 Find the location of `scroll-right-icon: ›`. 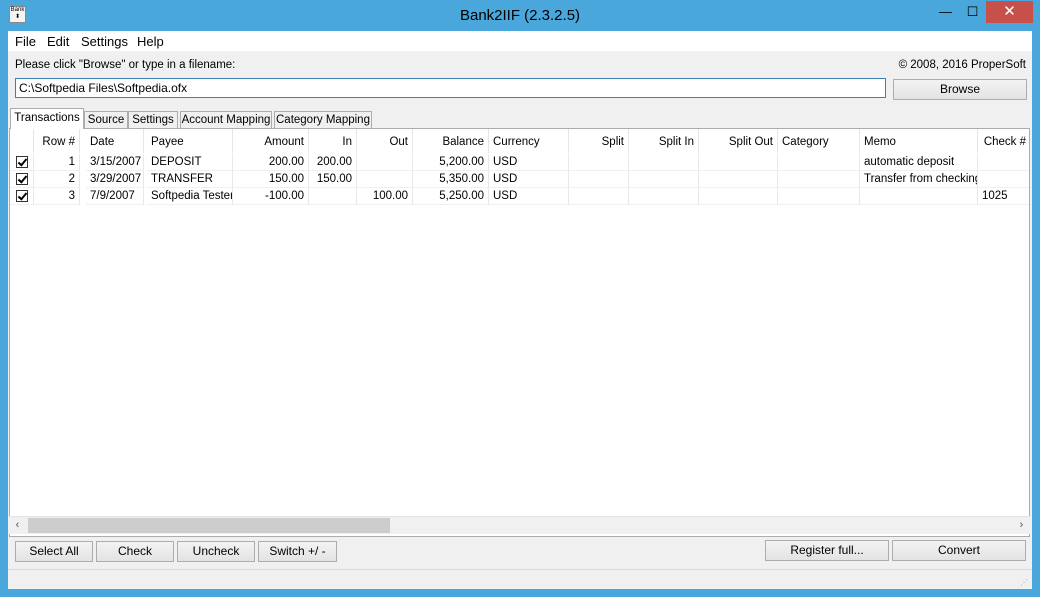

scroll-right-icon: › is located at coordinates (1021, 525).